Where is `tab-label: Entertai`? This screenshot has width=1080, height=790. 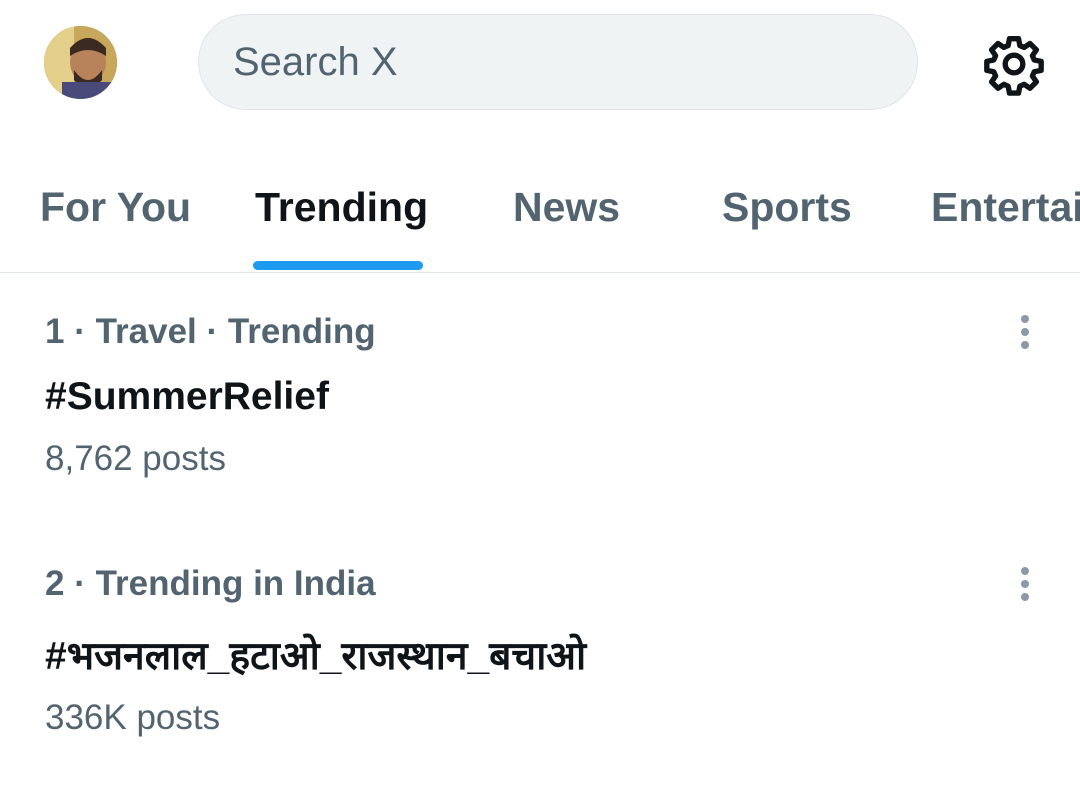
tab-label: Entertai is located at coordinates (1005, 207).